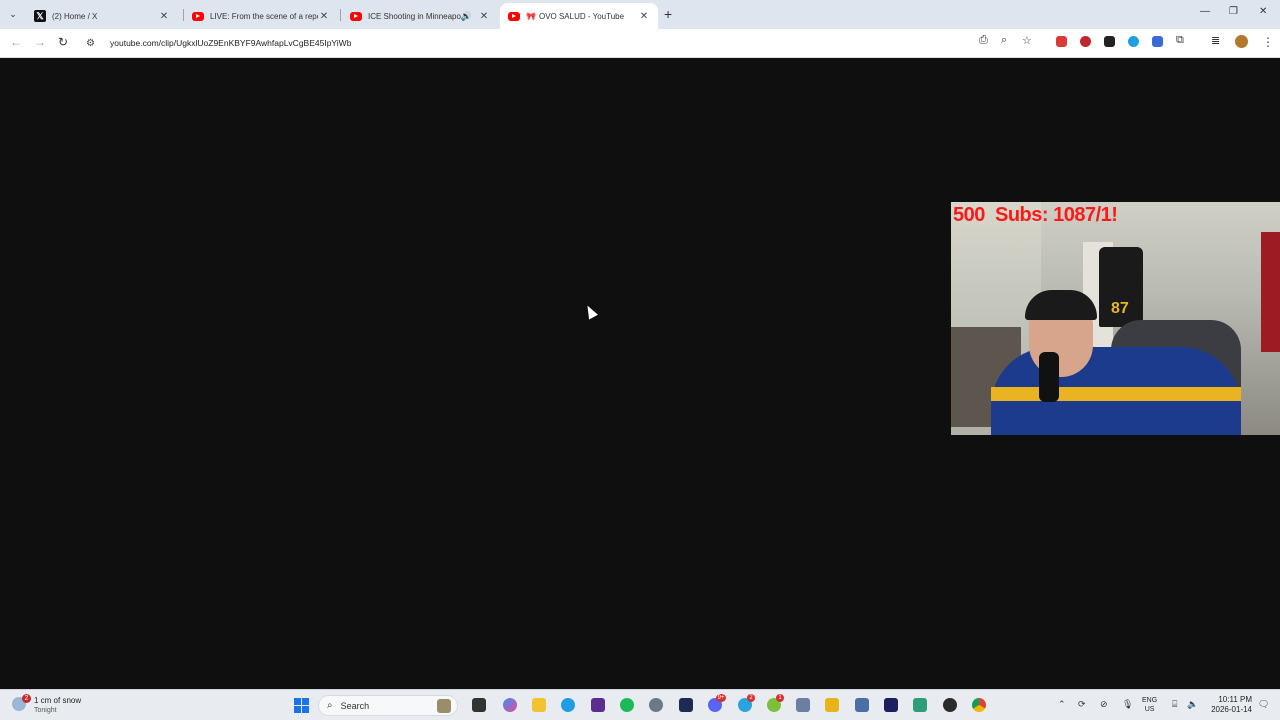  What do you see at coordinates (1263, 704) in the screenshot?
I see `notifications-icon: 🗨` at bounding box center [1263, 704].